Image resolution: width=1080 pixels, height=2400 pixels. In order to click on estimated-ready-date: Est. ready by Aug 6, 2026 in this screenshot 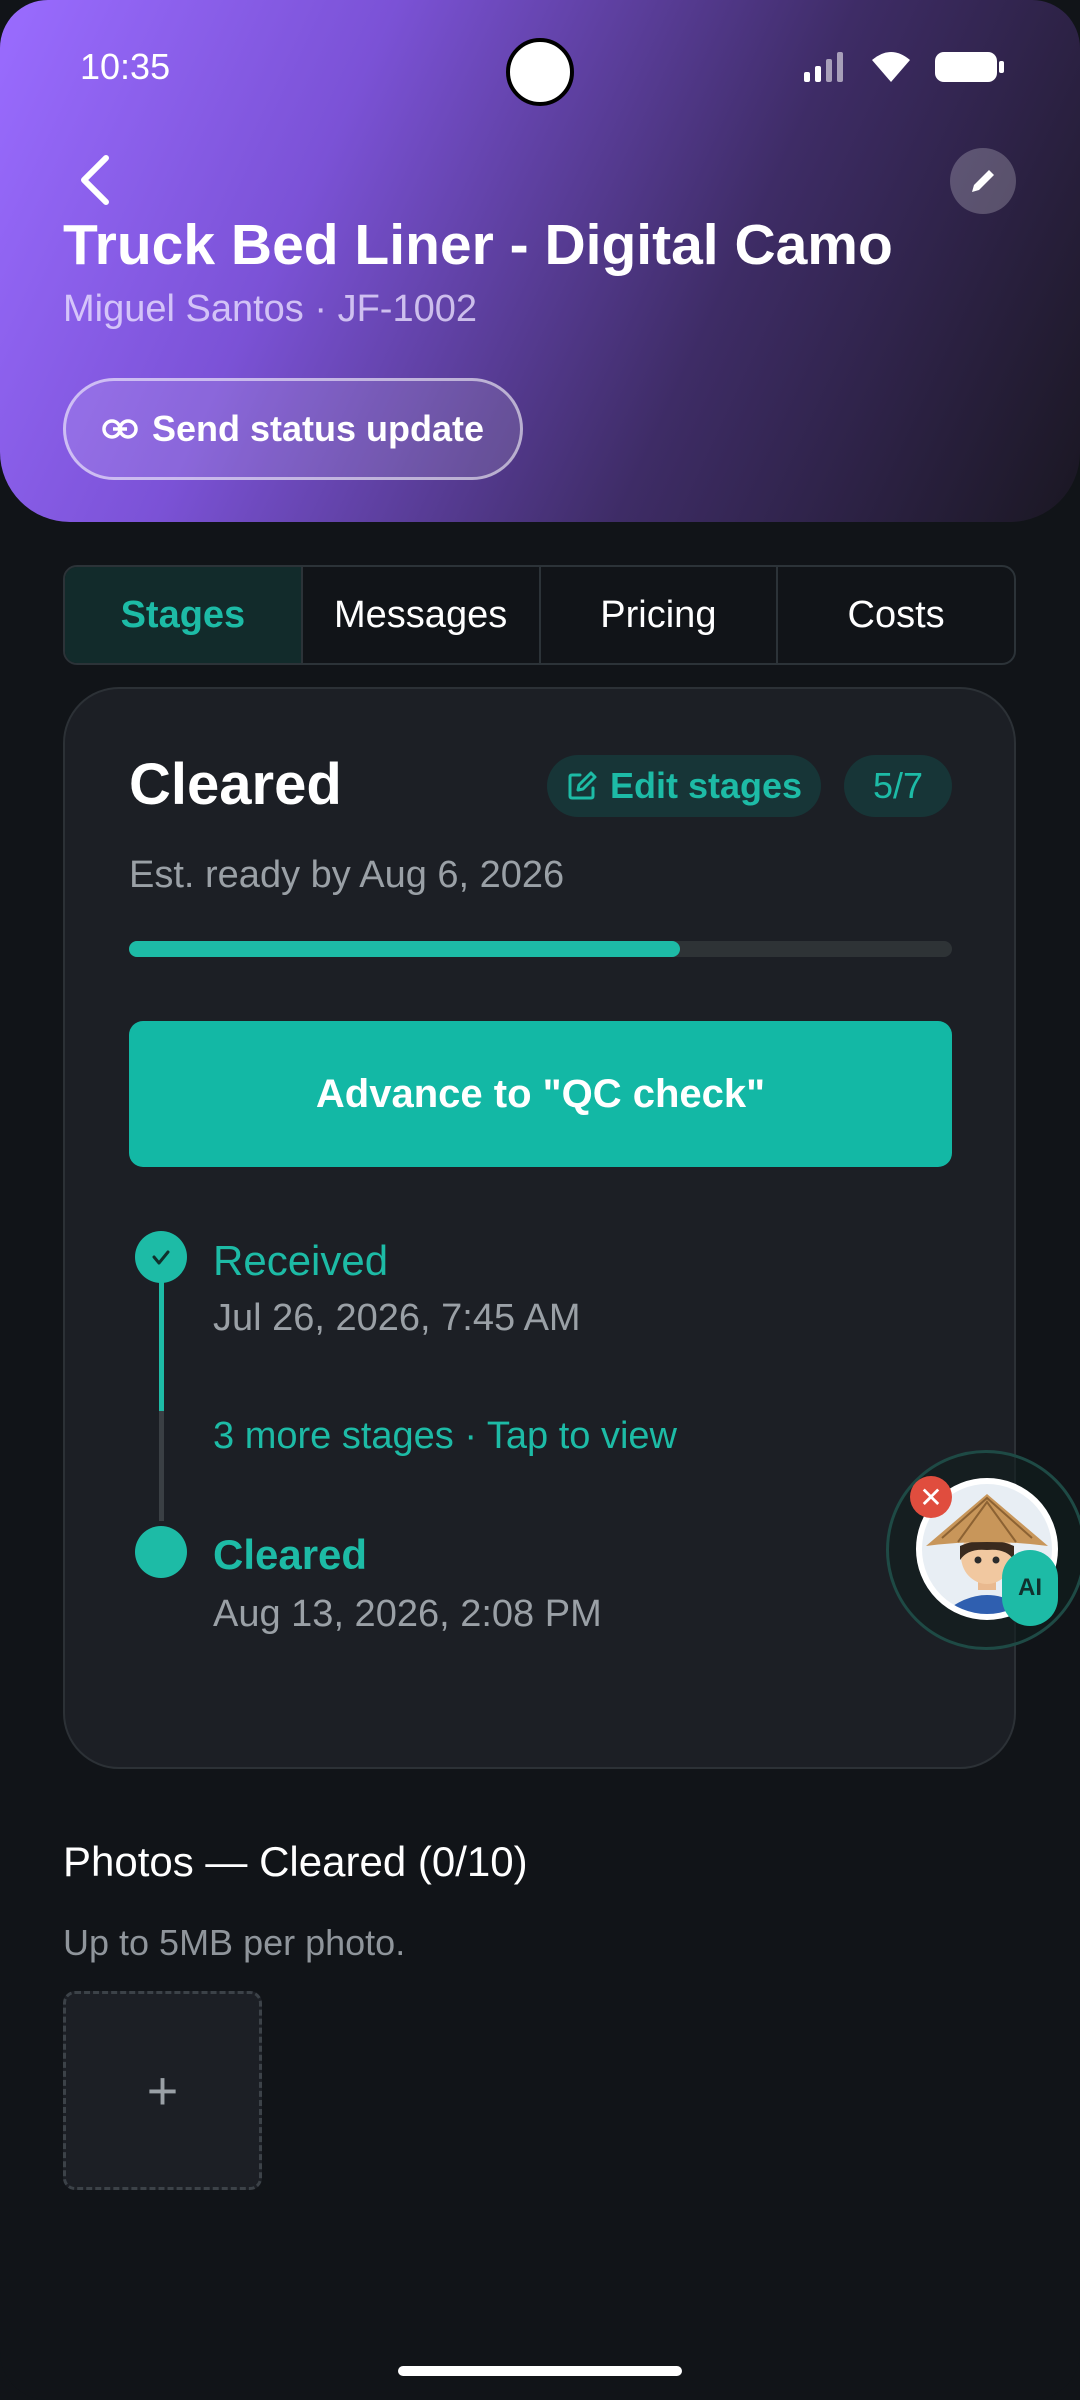, I will do `click(347, 875)`.